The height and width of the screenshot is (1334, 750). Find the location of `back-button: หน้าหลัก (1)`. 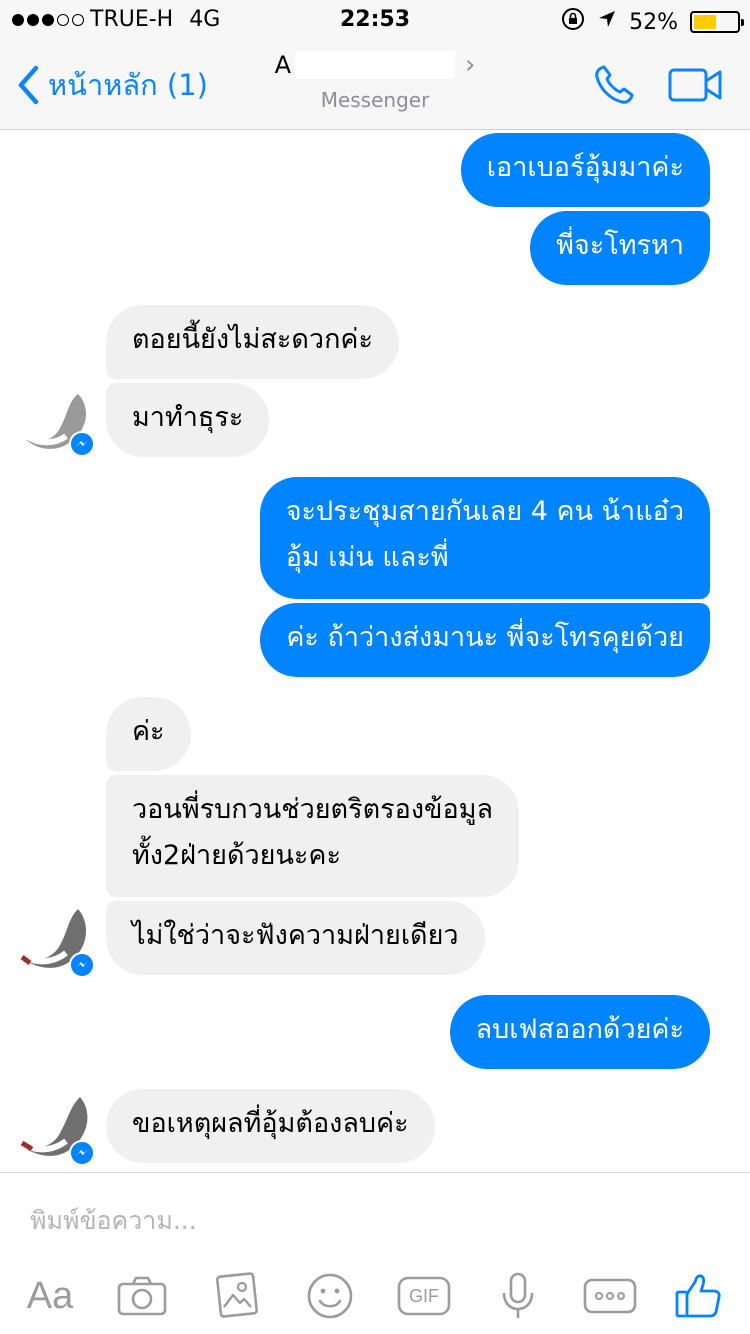

back-button: หน้าหลัก (1) is located at coordinates (112, 85).